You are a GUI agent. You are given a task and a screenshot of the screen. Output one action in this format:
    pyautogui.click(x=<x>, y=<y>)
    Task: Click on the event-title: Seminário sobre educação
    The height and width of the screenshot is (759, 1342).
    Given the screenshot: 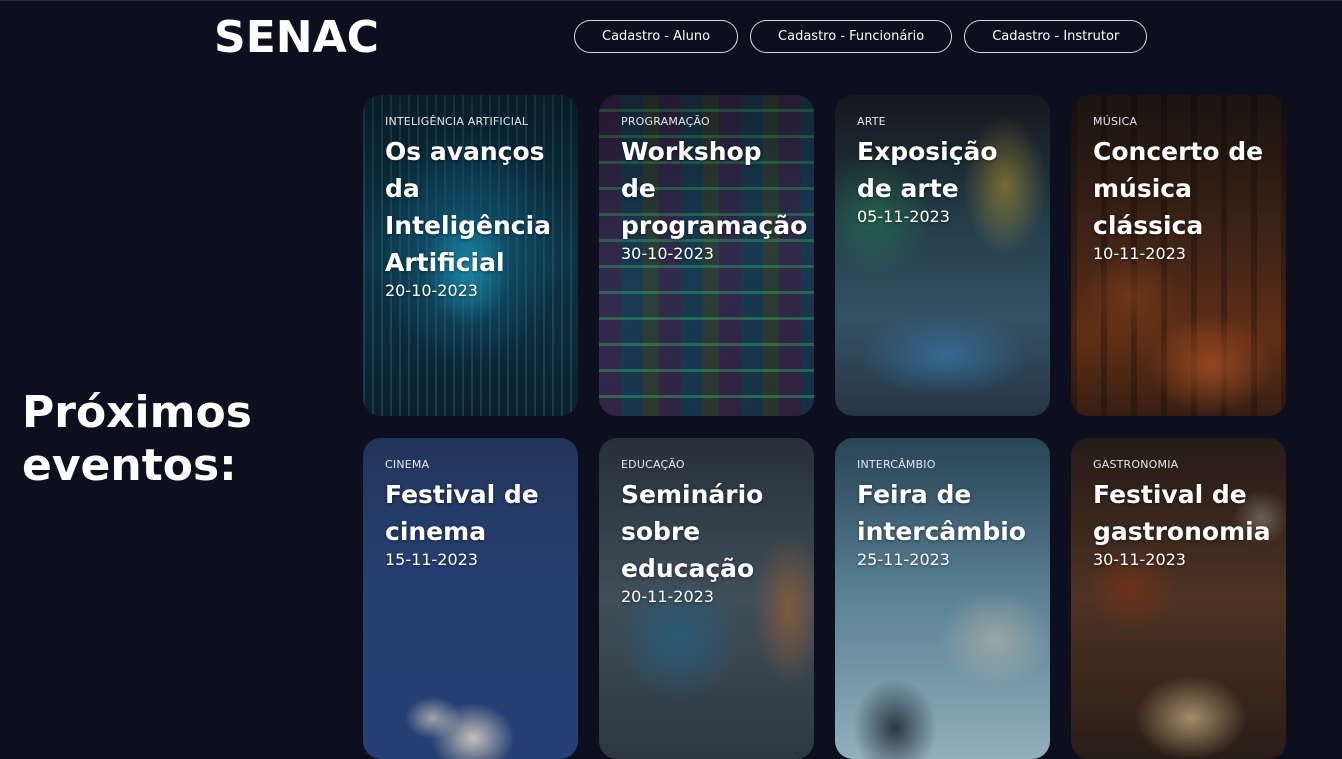 What is the action you would take?
    pyautogui.click(x=692, y=531)
    